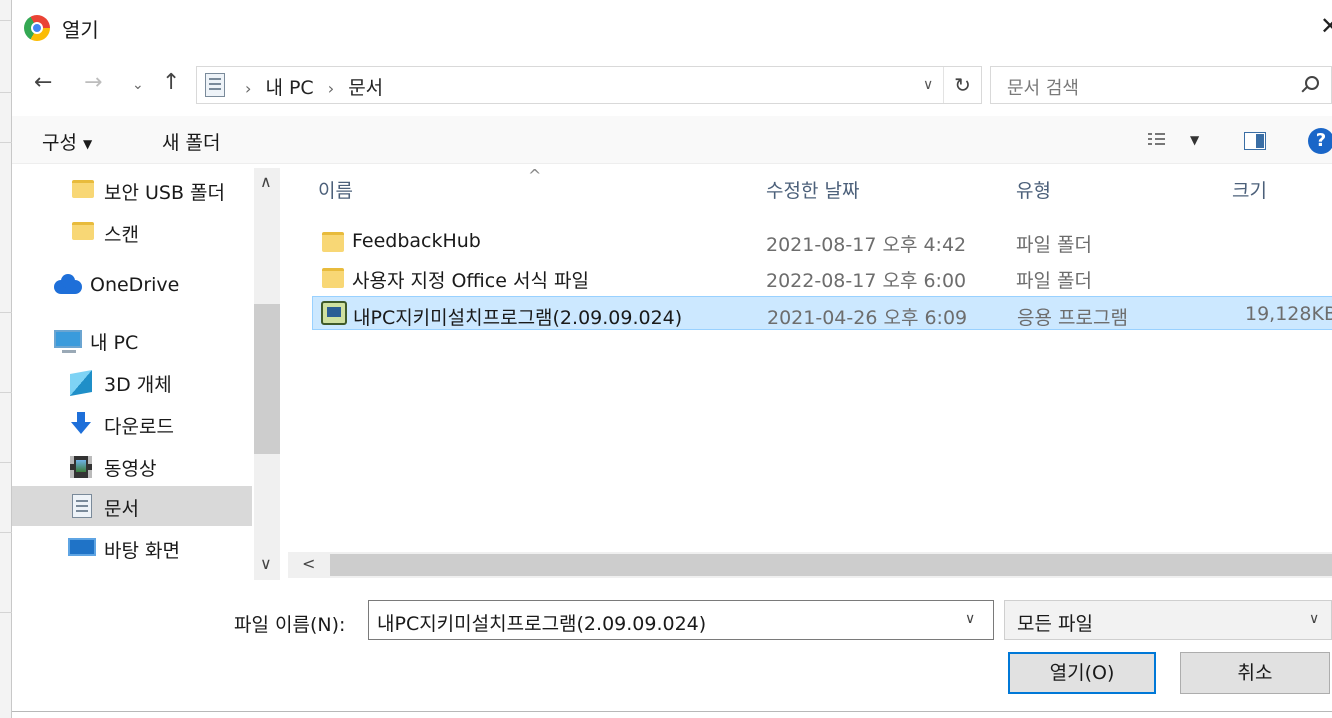  I want to click on cube-icon, so click(81, 383).